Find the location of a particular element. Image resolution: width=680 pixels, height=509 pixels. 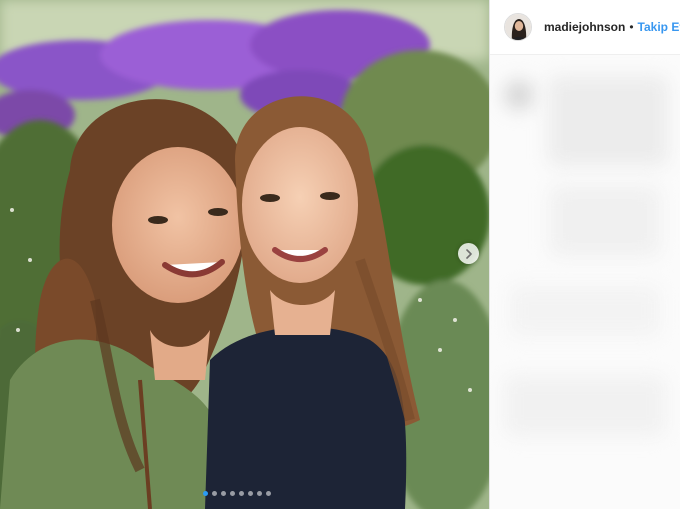

carousel-dots is located at coordinates (237, 493).